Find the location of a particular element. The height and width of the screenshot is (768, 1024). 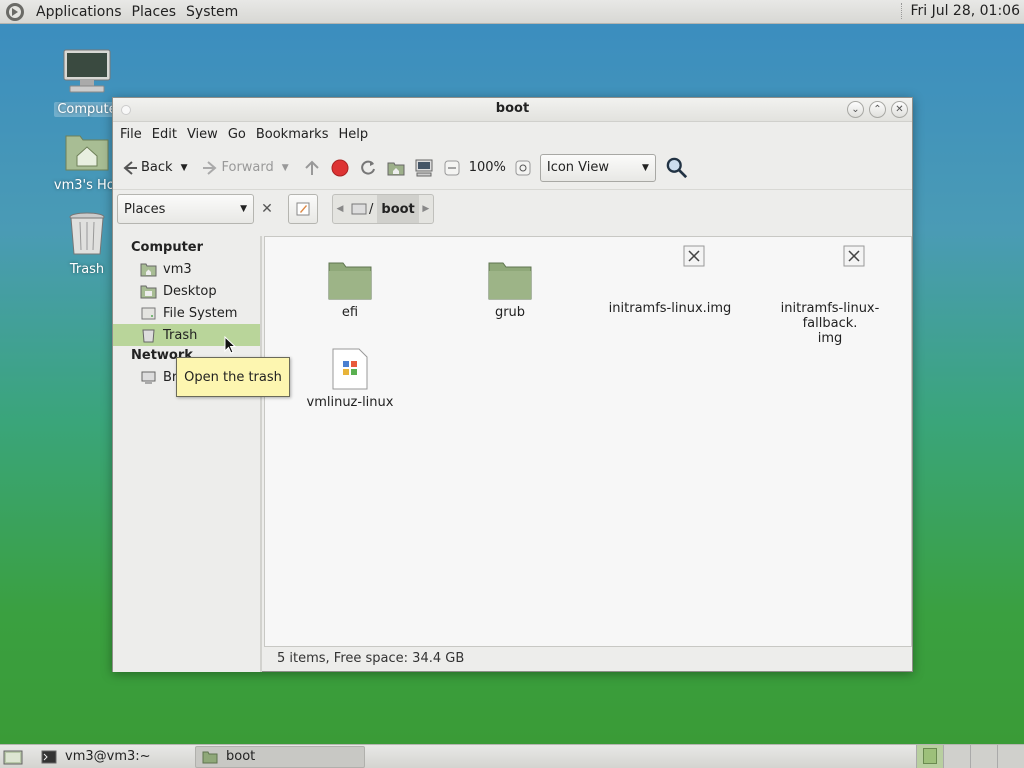

sidebar-item-desktop: Desktop is located at coordinates (186, 291).